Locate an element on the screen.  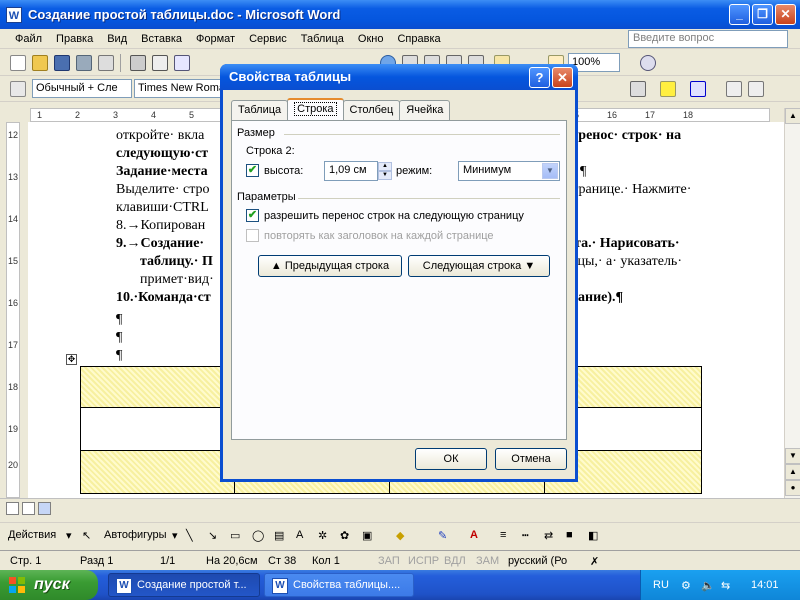
spin-up-icon: ▲ is located at coordinates (385, 166).